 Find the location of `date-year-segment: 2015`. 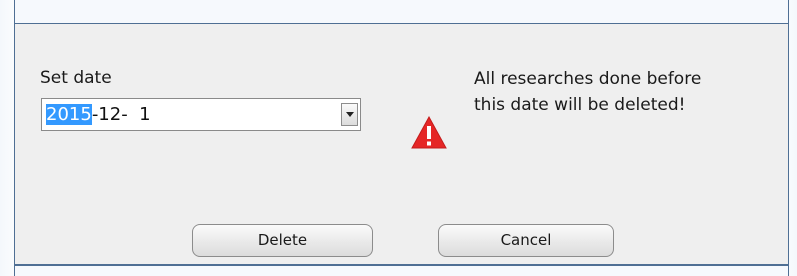

date-year-segment: 2015 is located at coordinates (69, 114).